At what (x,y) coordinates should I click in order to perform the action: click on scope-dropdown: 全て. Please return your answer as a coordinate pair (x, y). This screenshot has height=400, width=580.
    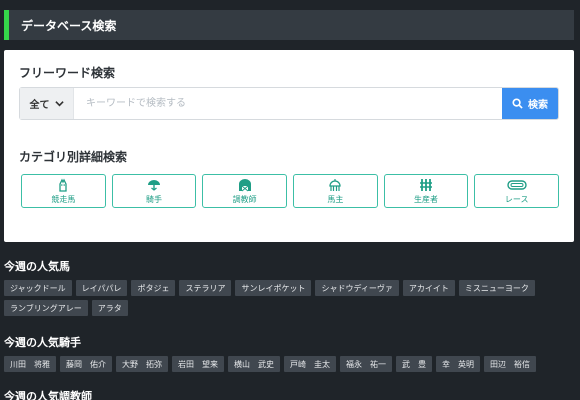
    Looking at the image, I should click on (47, 103).